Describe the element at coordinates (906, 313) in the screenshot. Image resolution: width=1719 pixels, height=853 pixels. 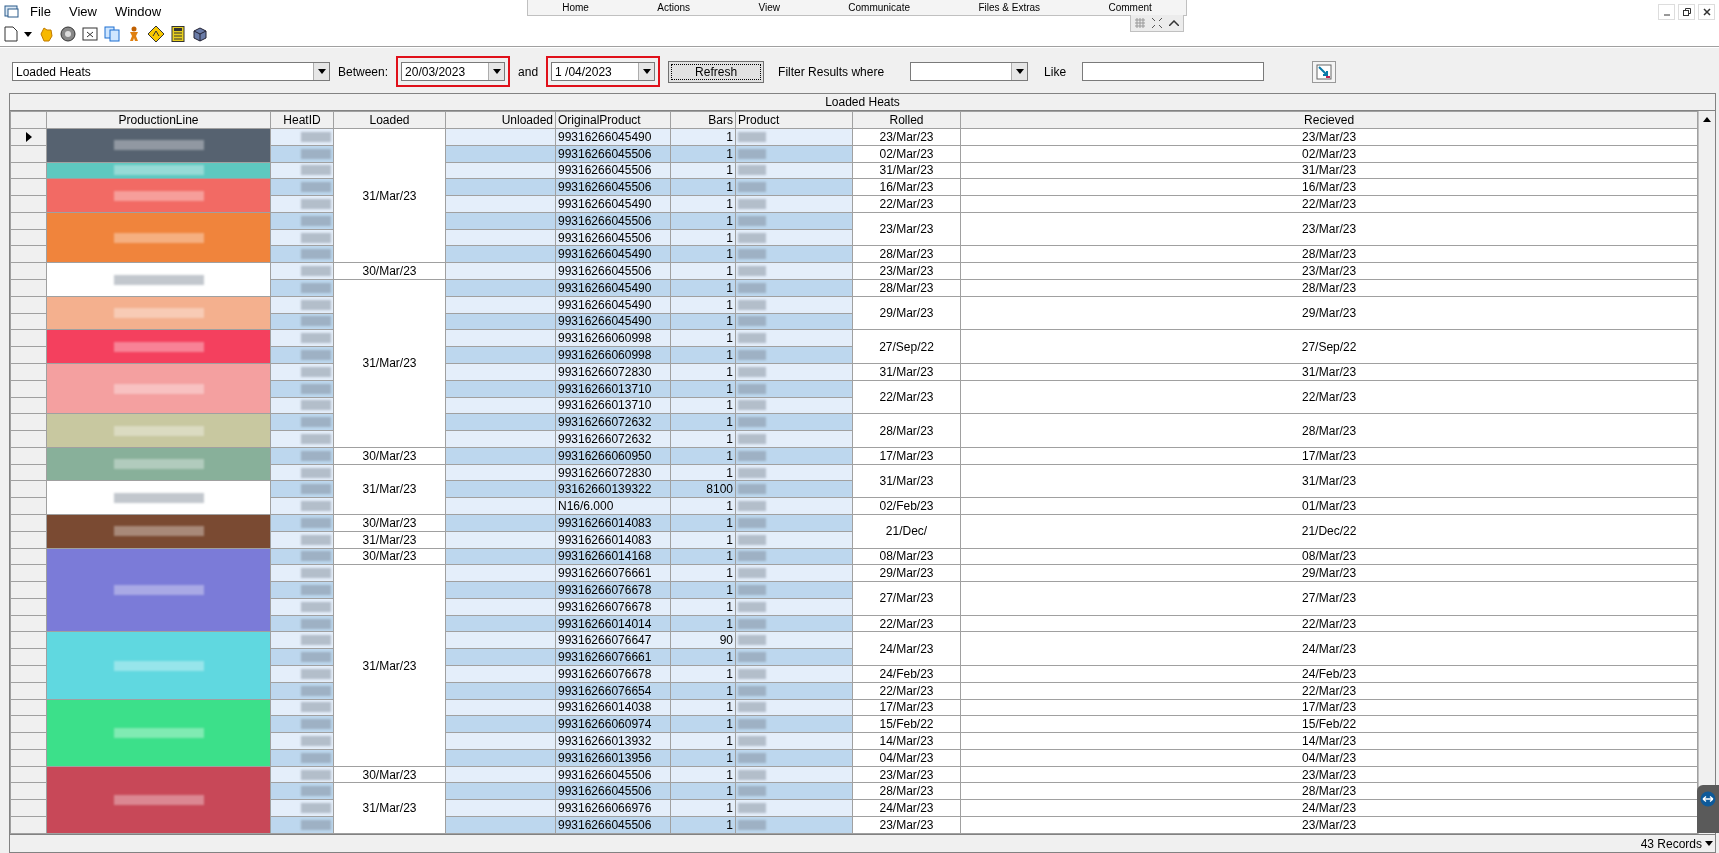
I see `rolled-cell: 29/Mar/23` at that location.